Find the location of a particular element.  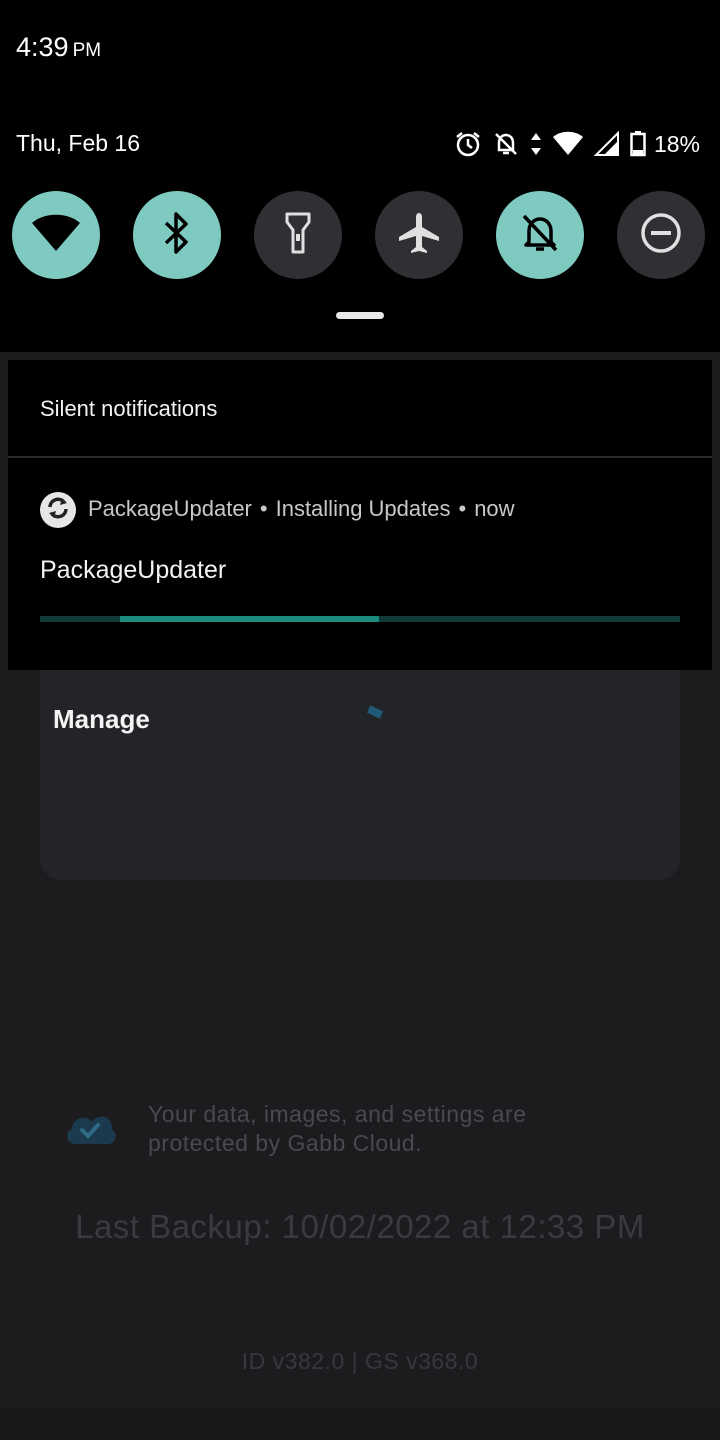

alarm-icon is located at coordinates (468, 144).